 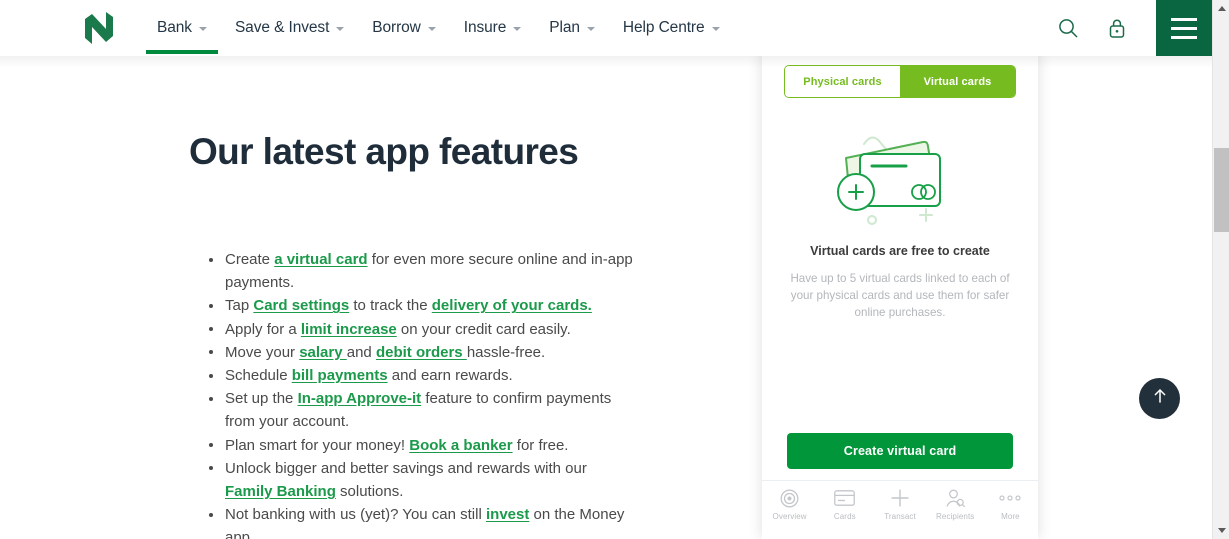 I want to click on feature-text: and earn rewards., so click(x=450, y=376).